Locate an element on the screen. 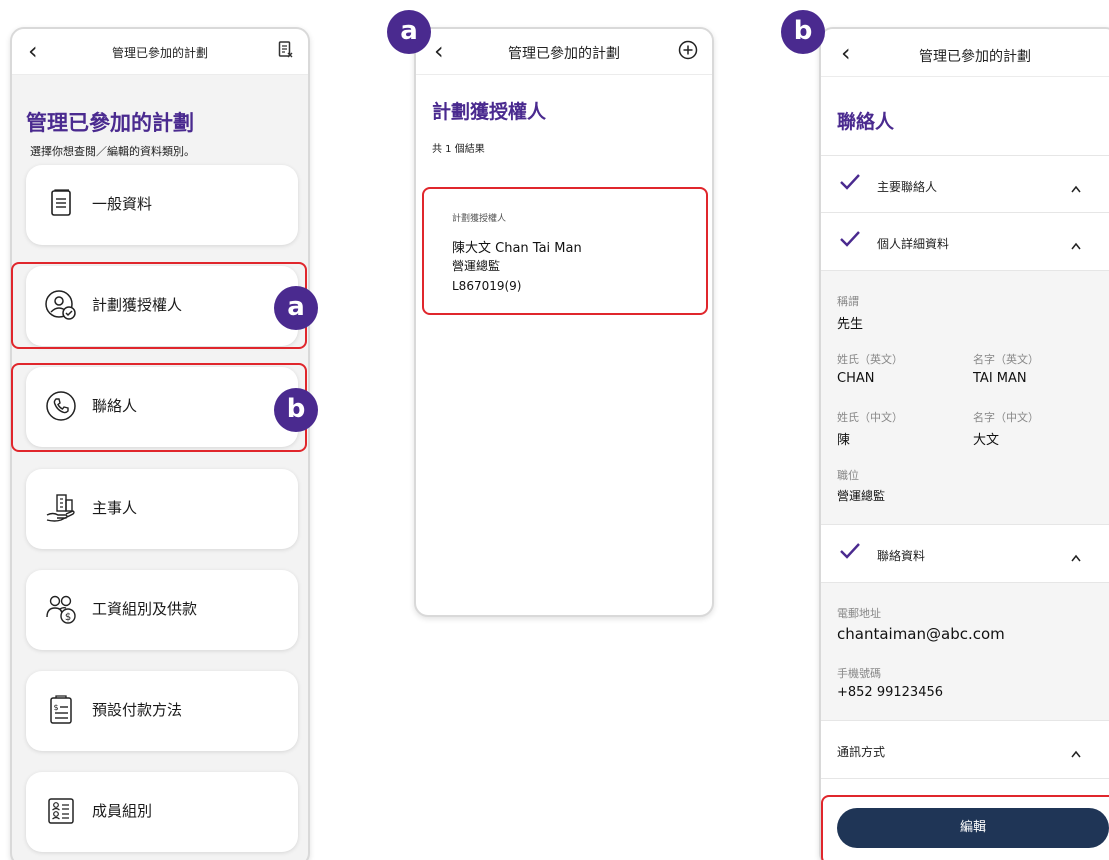 The height and width of the screenshot is (860, 1109). section-communication-method: 通訊方式 is located at coordinates (965, 750).